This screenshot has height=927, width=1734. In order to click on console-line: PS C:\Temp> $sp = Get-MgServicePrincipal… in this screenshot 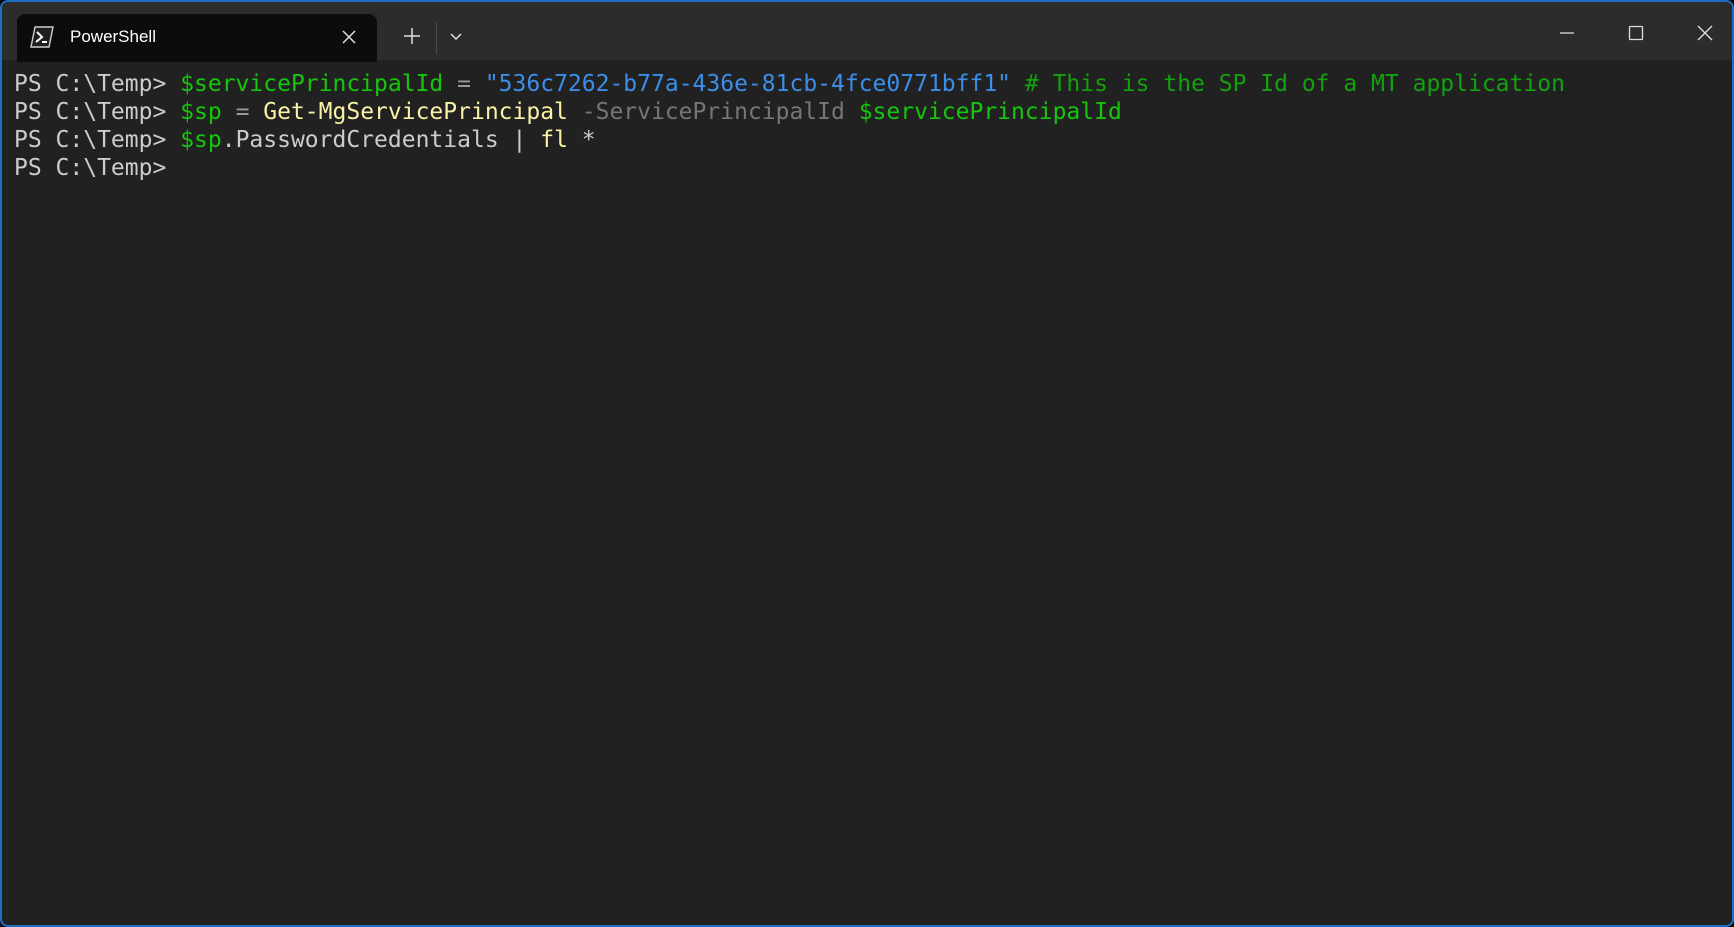, I will do `click(867, 112)`.